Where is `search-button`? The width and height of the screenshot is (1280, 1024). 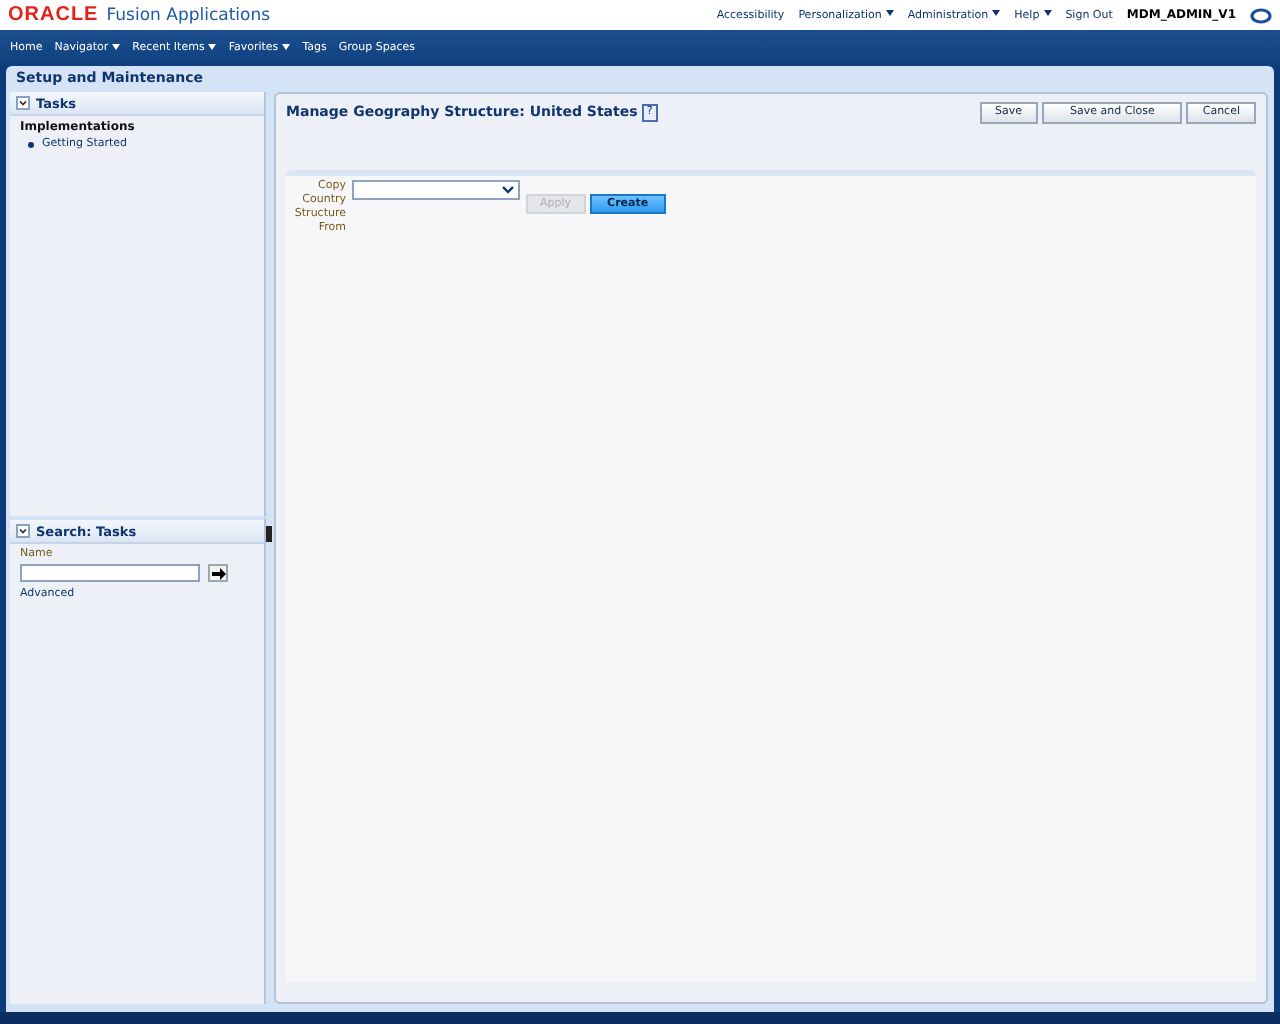
search-button is located at coordinates (218, 573).